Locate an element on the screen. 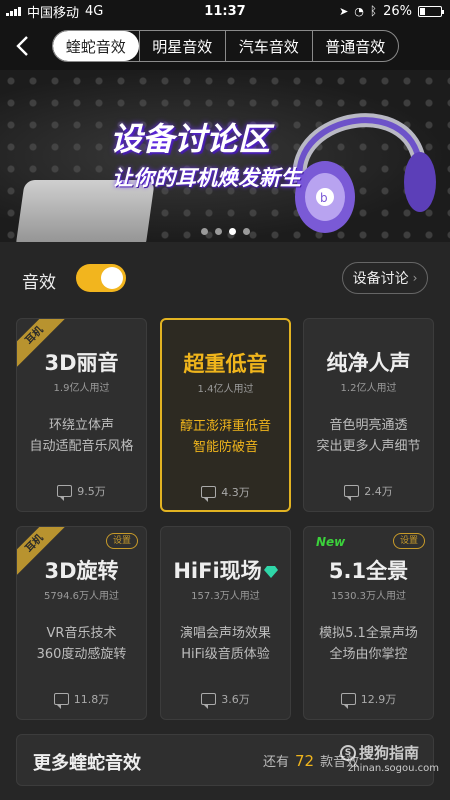 The image size is (450, 800). card-users: 1.2亿人用过 is located at coordinates (368, 388).